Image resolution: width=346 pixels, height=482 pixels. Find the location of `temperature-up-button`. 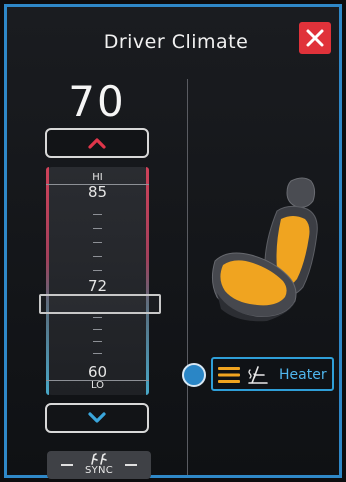

temperature-up-button is located at coordinates (97, 143).